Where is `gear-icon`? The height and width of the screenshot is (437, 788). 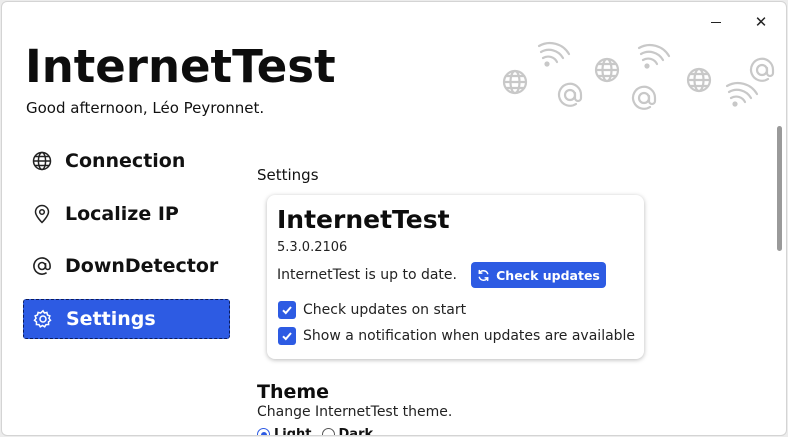
gear-icon is located at coordinates (43, 319).